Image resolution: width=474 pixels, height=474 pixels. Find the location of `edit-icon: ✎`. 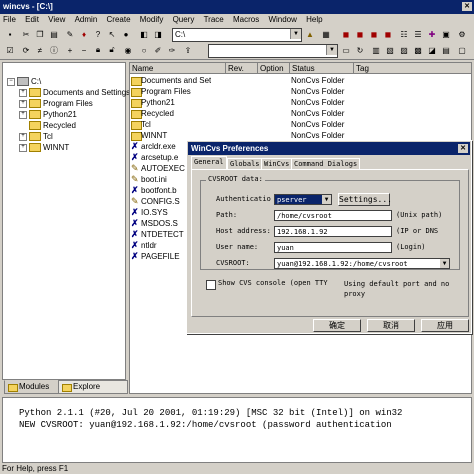

edit-icon: ✎ is located at coordinates (70, 34).